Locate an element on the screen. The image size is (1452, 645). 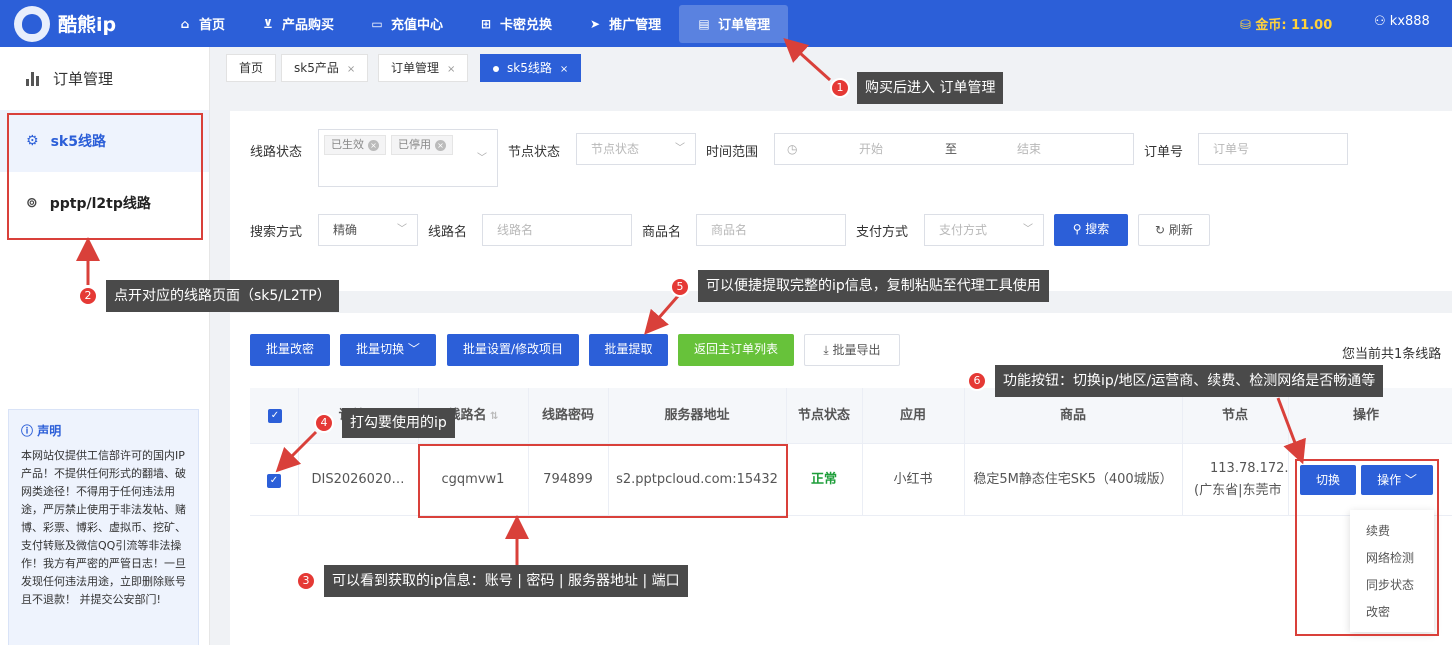
annotation-3: 可以看到获取的ip信息：账号 | 密码 | 服务器地址 | 端口 is located at coordinates (506, 581).